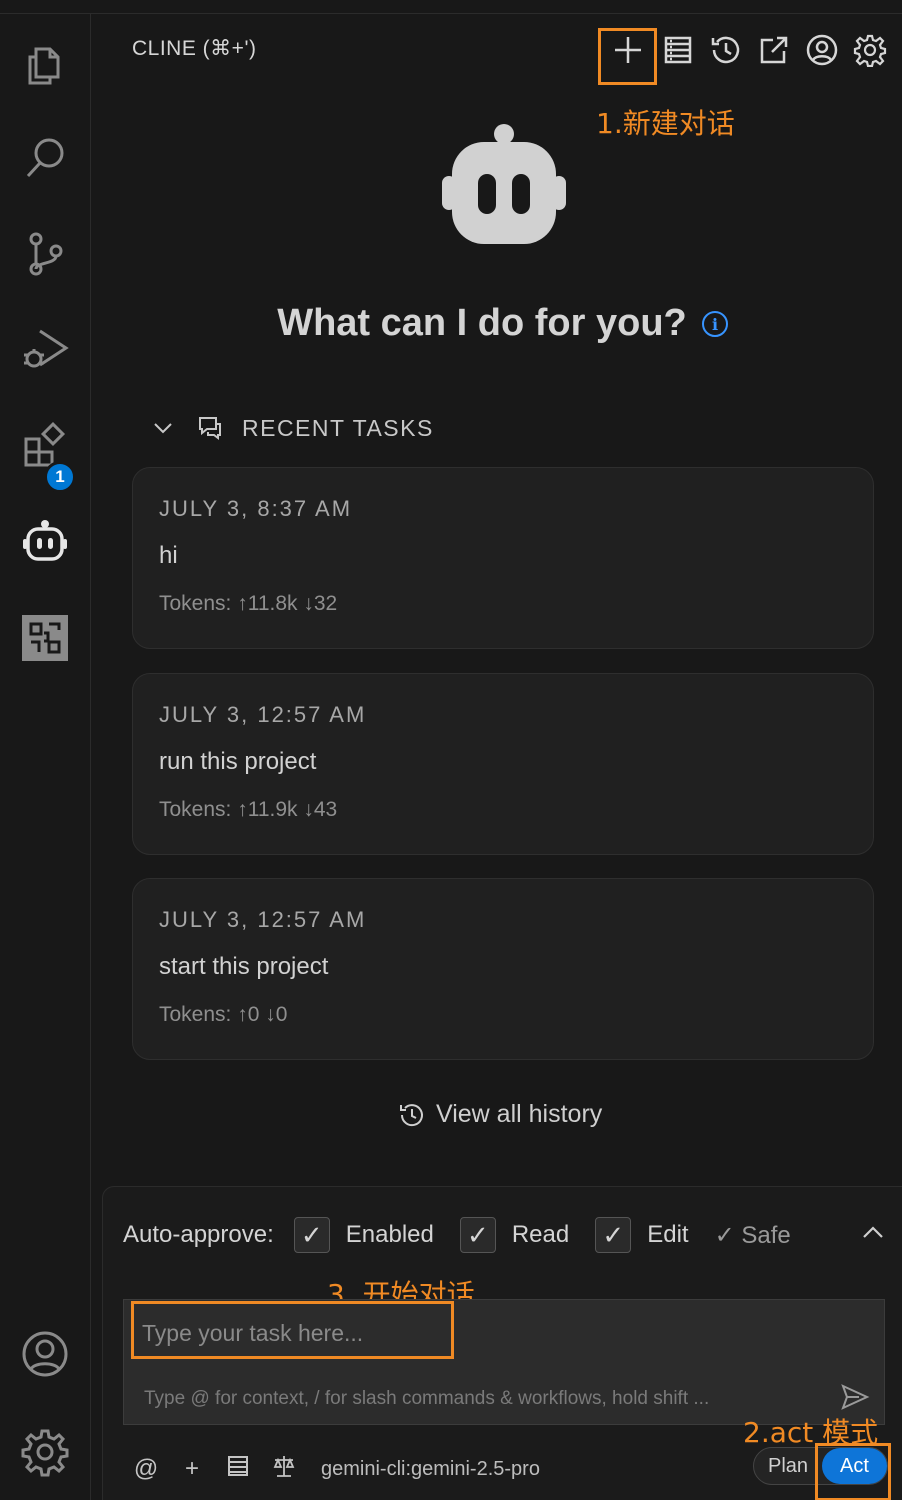 Image resolution: width=902 pixels, height=1500 pixels. What do you see at coordinates (168, 555) in the screenshot?
I see `task-title: hi` at bounding box center [168, 555].